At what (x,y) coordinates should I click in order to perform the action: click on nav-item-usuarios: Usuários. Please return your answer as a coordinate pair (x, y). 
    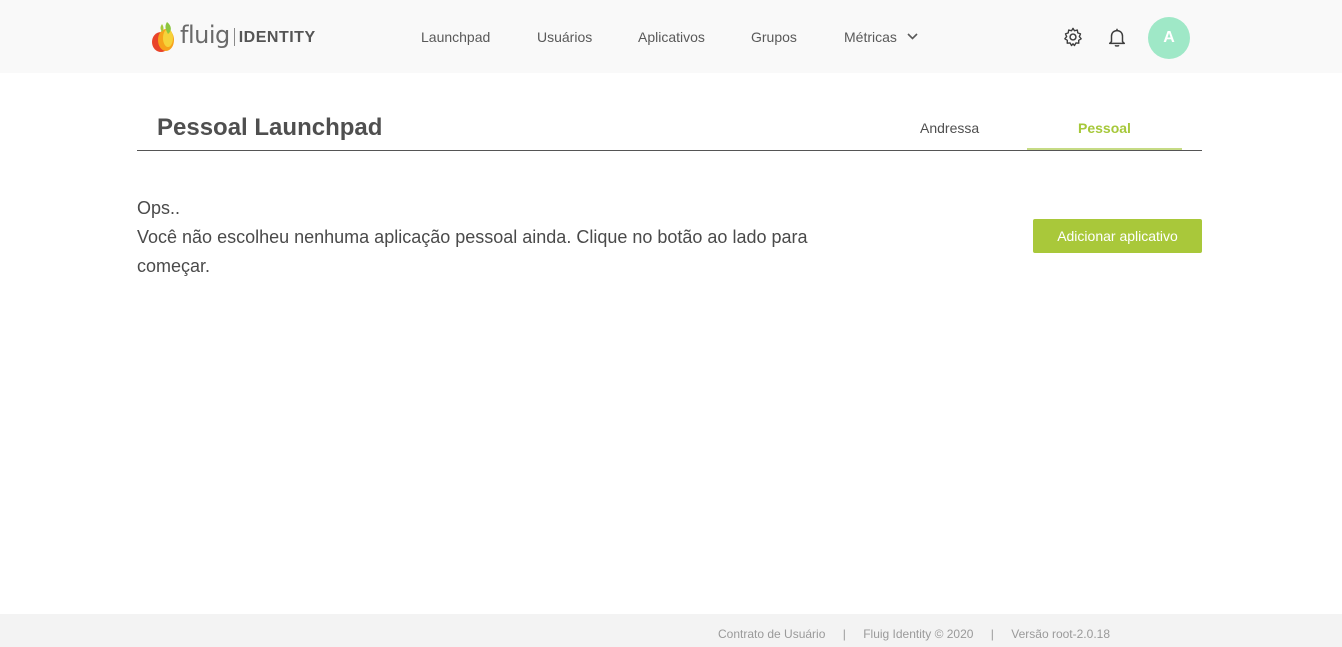
    Looking at the image, I should click on (564, 37).